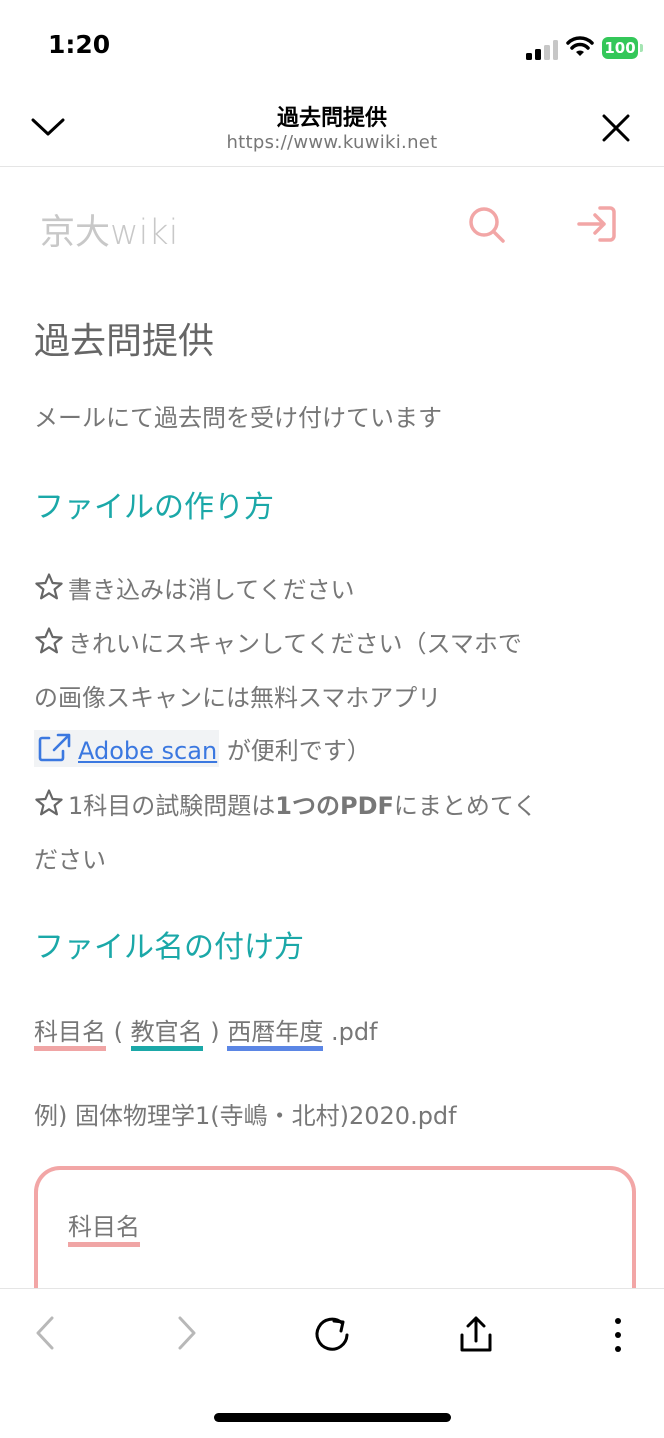 The image size is (664, 1438). What do you see at coordinates (597, 224) in the screenshot?
I see `login-icon` at bounding box center [597, 224].